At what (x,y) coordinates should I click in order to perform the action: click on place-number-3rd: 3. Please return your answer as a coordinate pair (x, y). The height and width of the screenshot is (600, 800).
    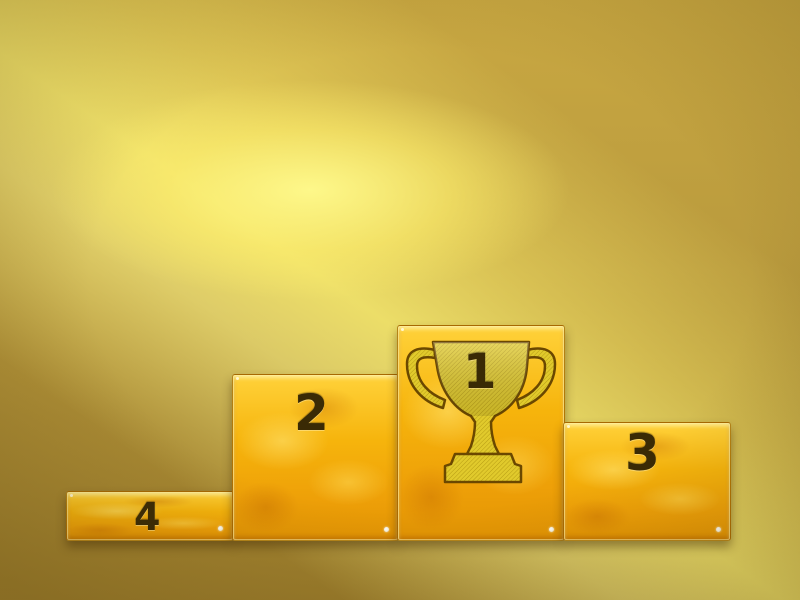
    Looking at the image, I should click on (642, 453).